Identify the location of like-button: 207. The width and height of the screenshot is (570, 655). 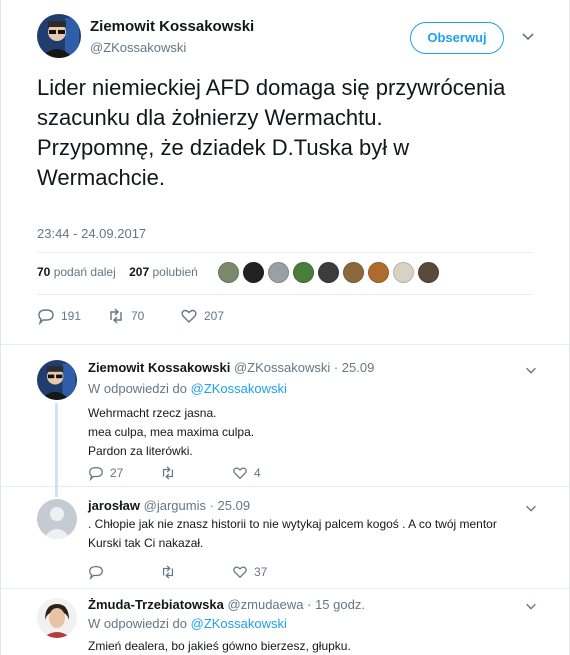
(202, 316).